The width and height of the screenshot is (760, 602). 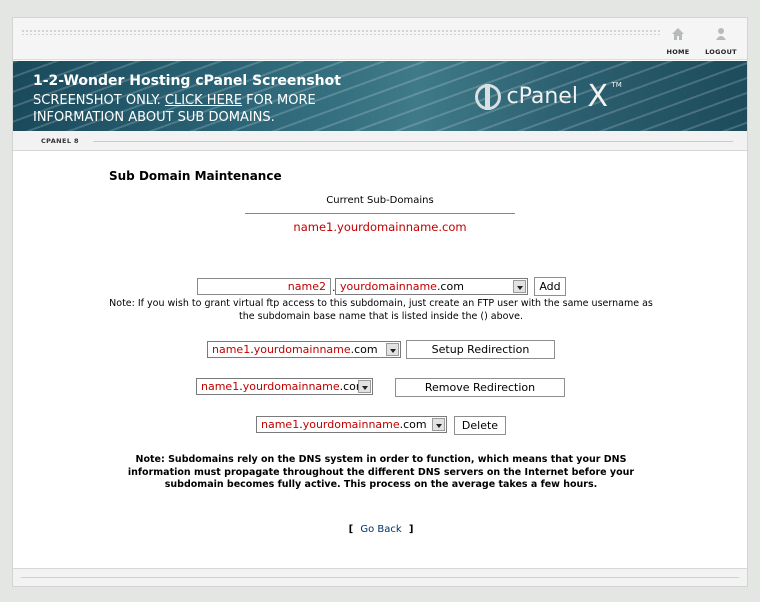 I want to click on banner-title: 1-2-Wonder Hosting cPanel Screenshot, so click(x=187, y=81).